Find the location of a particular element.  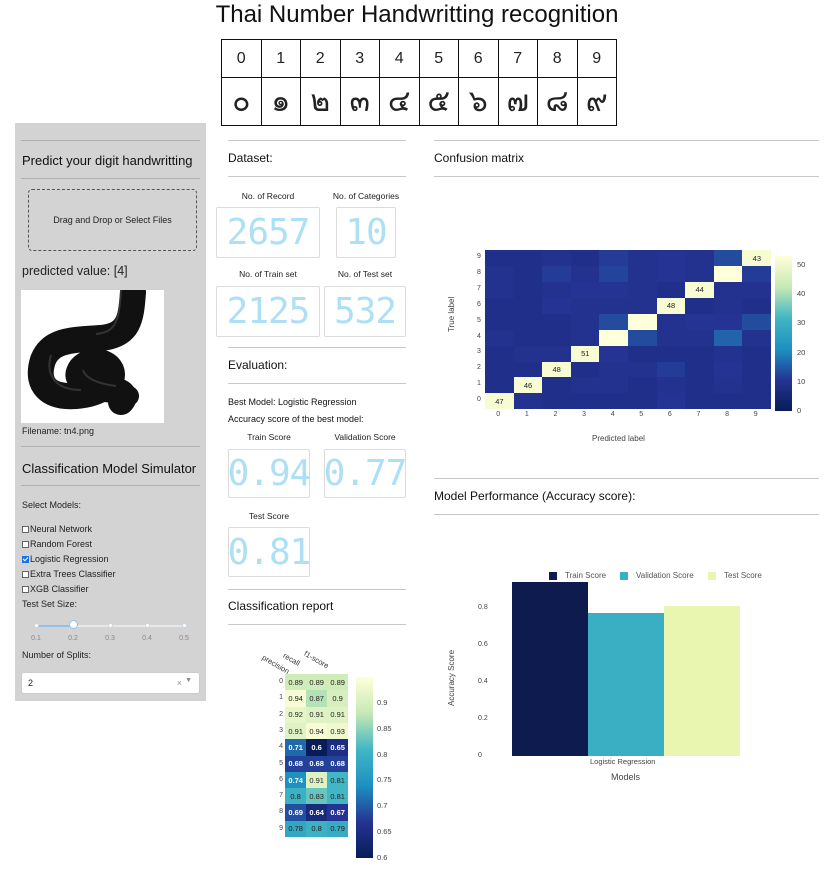

clear-icon: × is located at coordinates (179, 683).